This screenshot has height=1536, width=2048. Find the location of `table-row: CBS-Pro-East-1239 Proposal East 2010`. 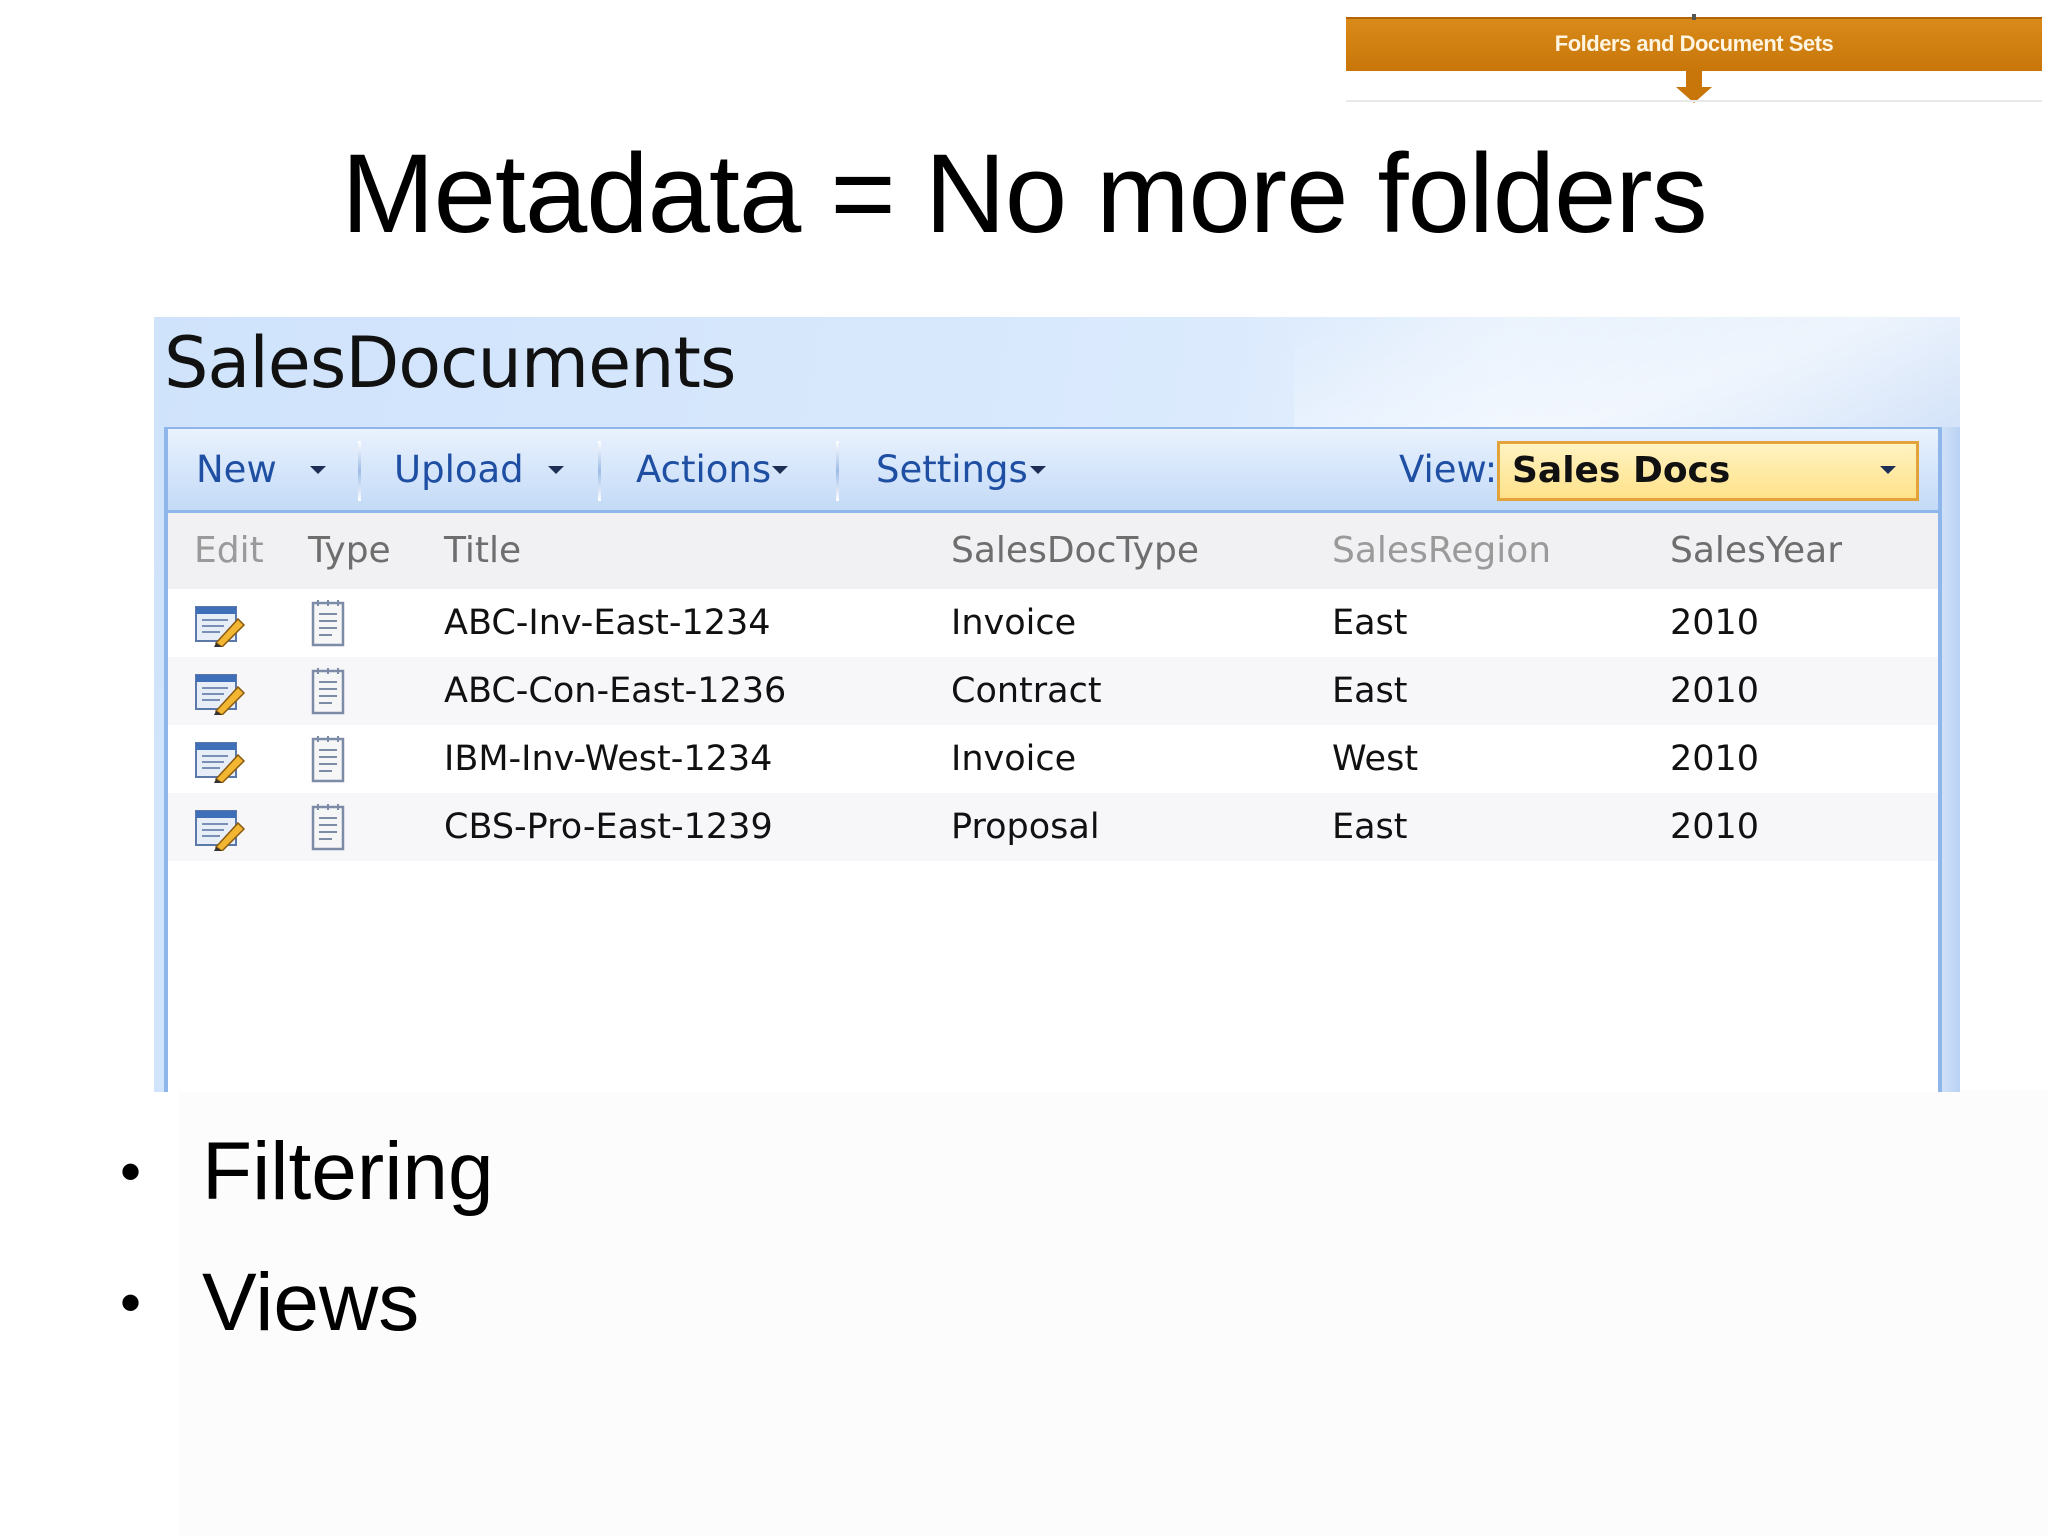

table-row: CBS-Pro-East-1239 Proposal East 2010 is located at coordinates (1053, 827).